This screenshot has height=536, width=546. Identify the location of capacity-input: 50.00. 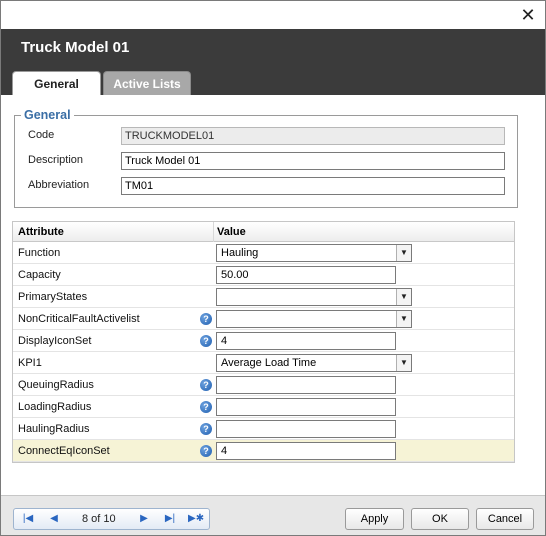
(306, 275).